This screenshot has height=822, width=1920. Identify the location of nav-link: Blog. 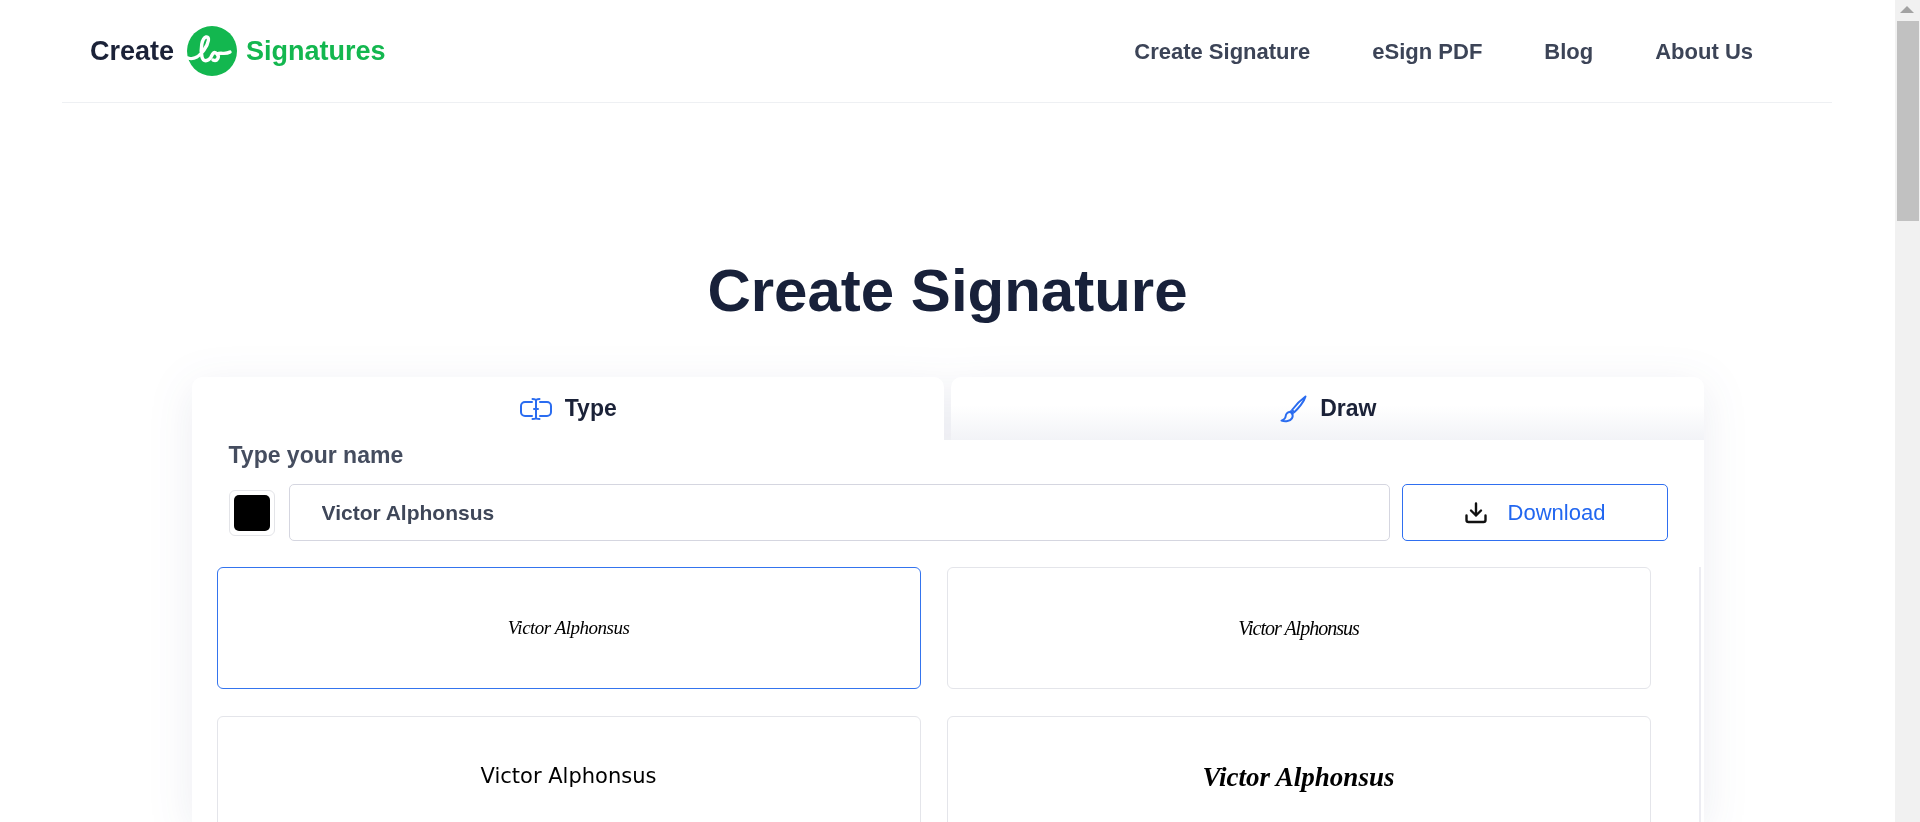
(1569, 51).